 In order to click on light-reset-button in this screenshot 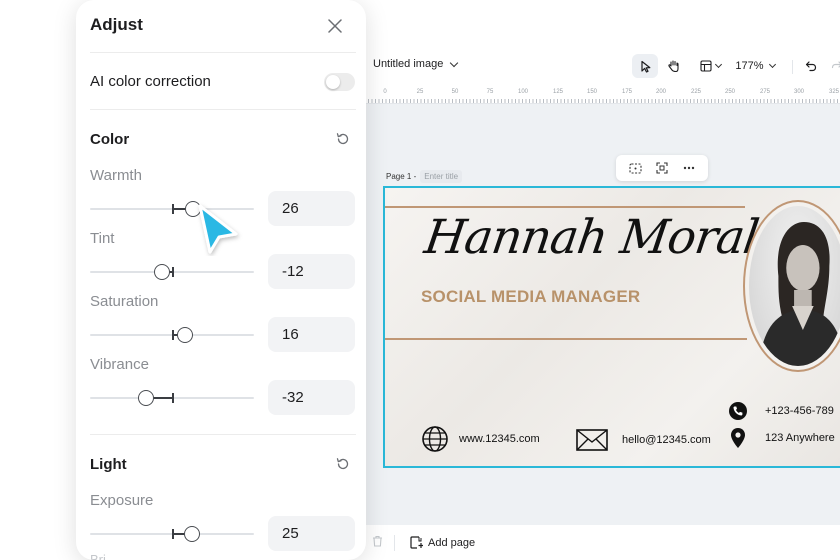, I will do `click(343, 464)`.